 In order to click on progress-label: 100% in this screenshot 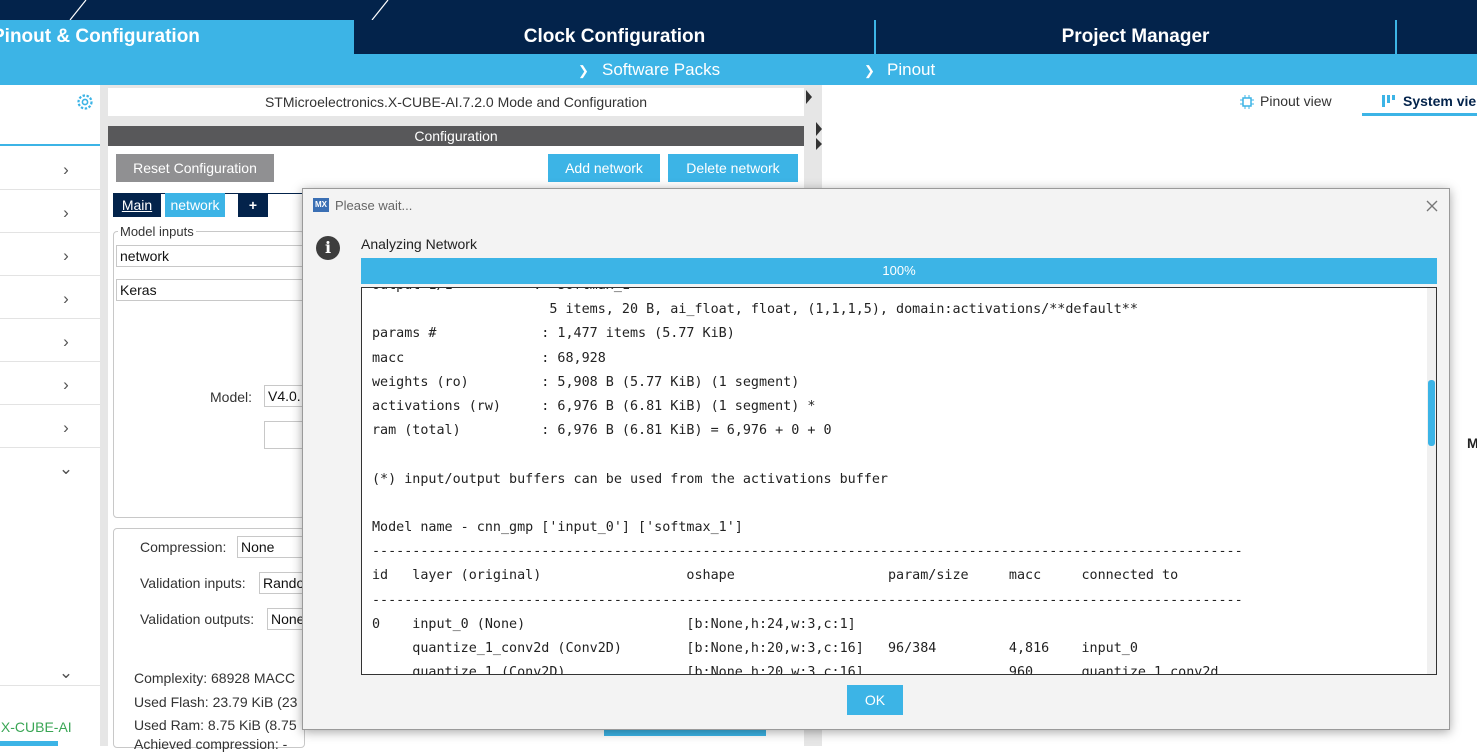, I will do `click(899, 270)`.